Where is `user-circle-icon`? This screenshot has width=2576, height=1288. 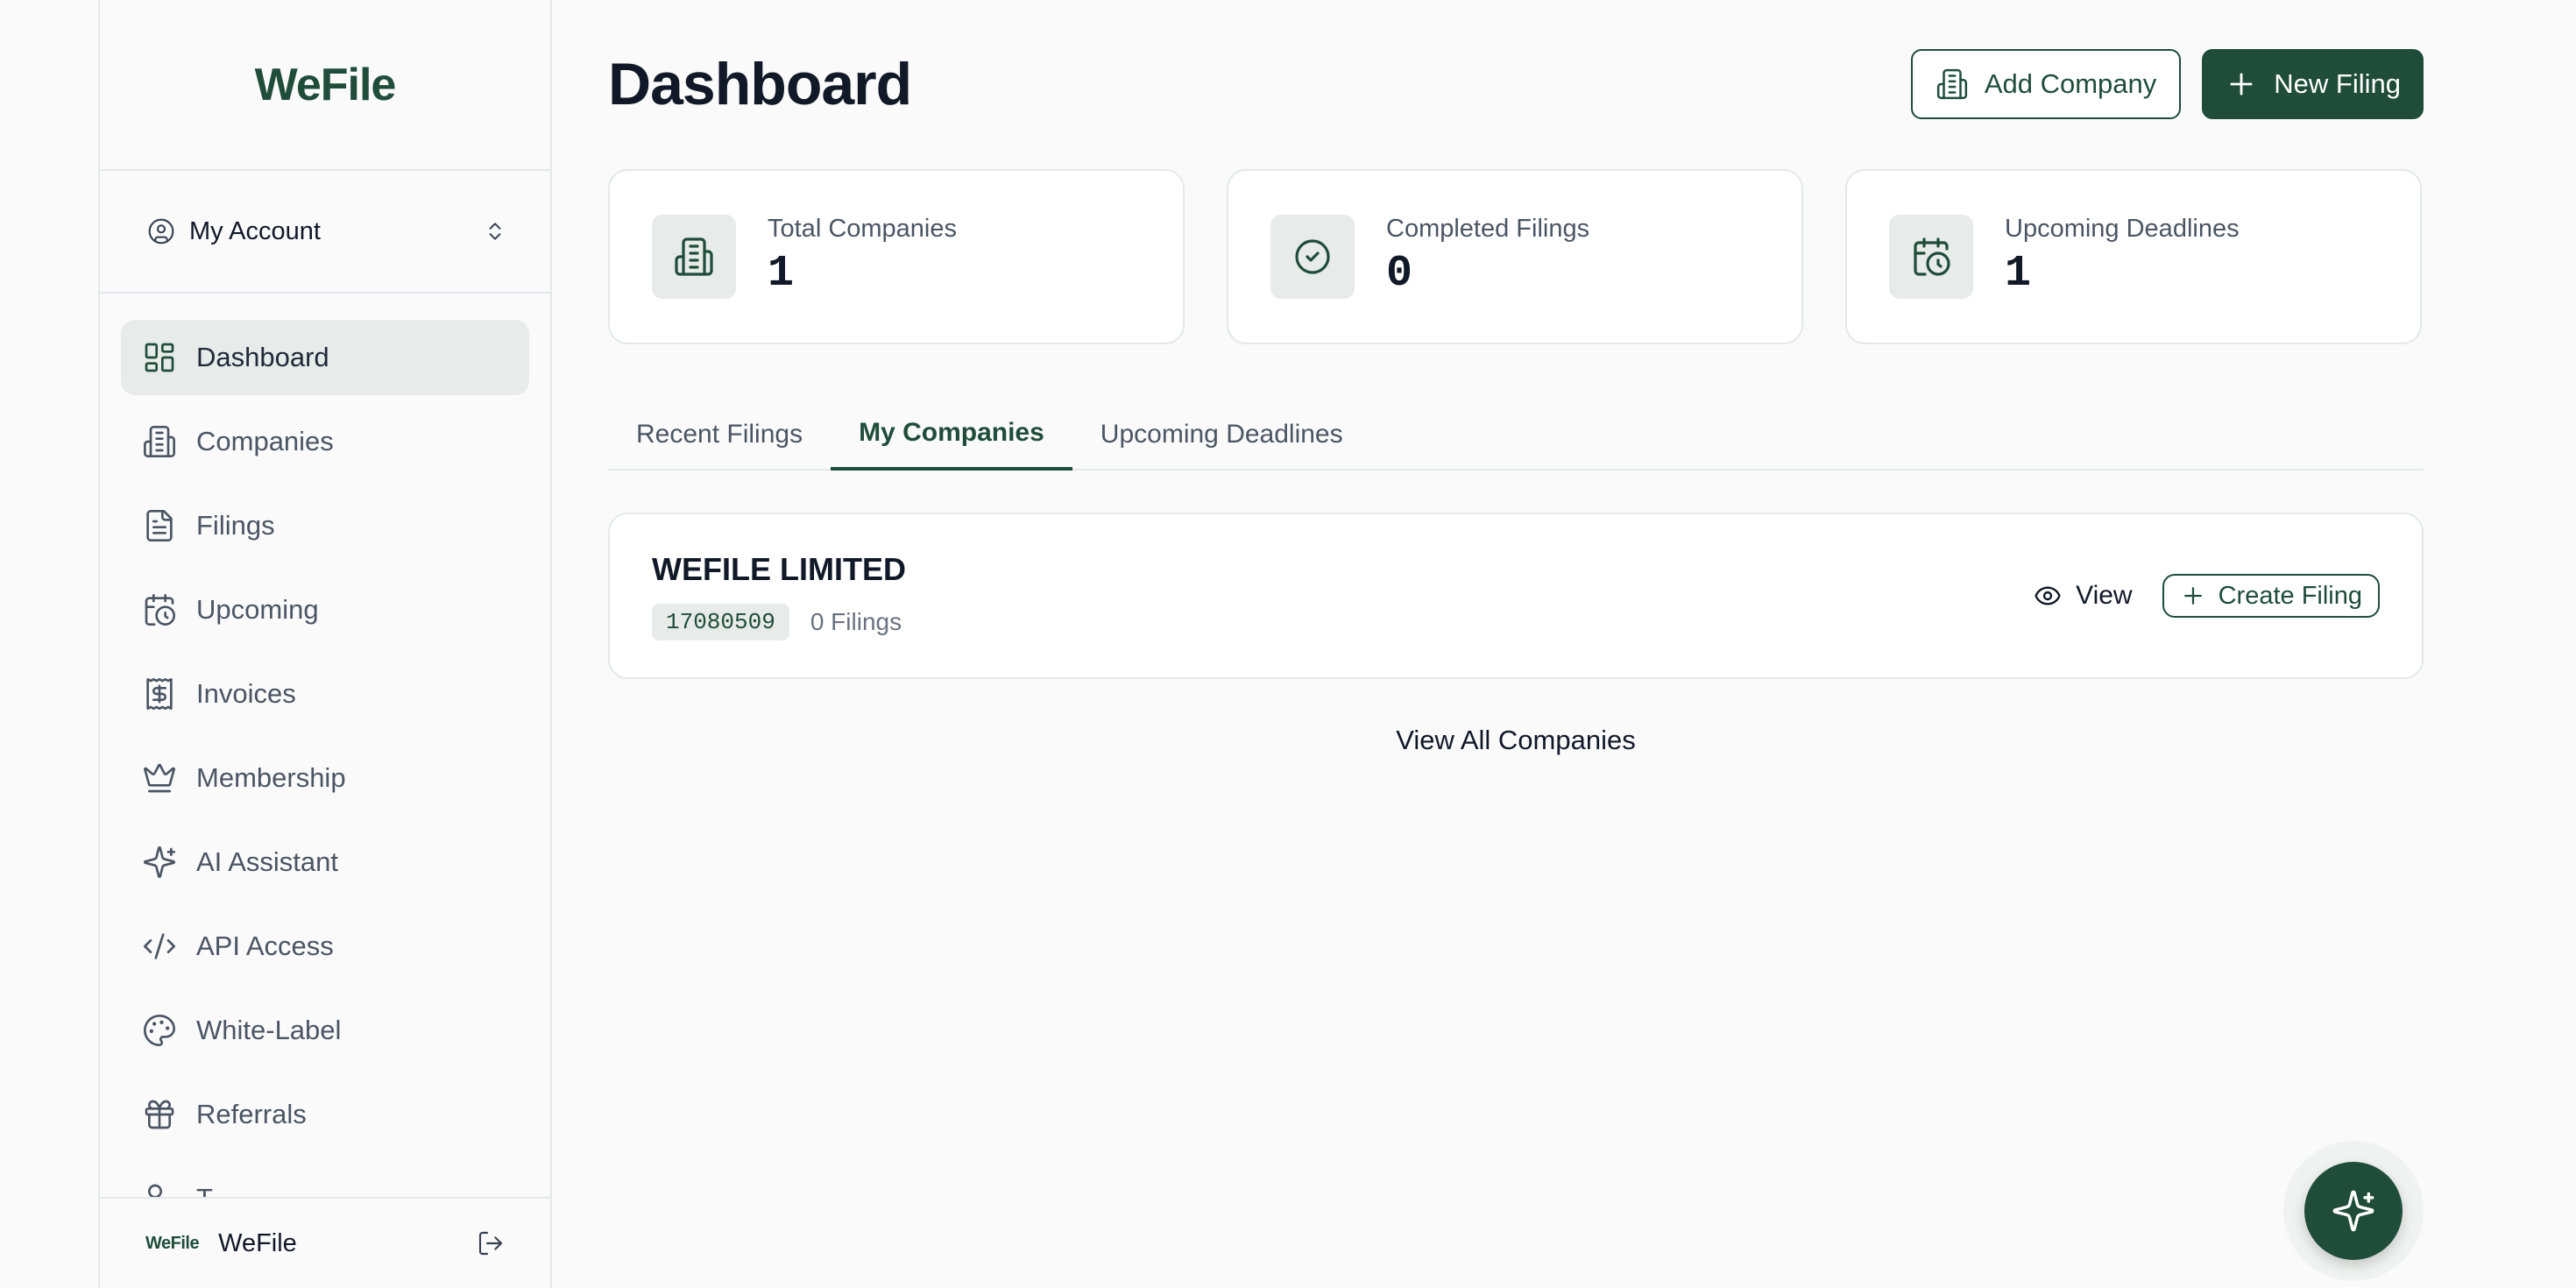 user-circle-icon is located at coordinates (161, 231).